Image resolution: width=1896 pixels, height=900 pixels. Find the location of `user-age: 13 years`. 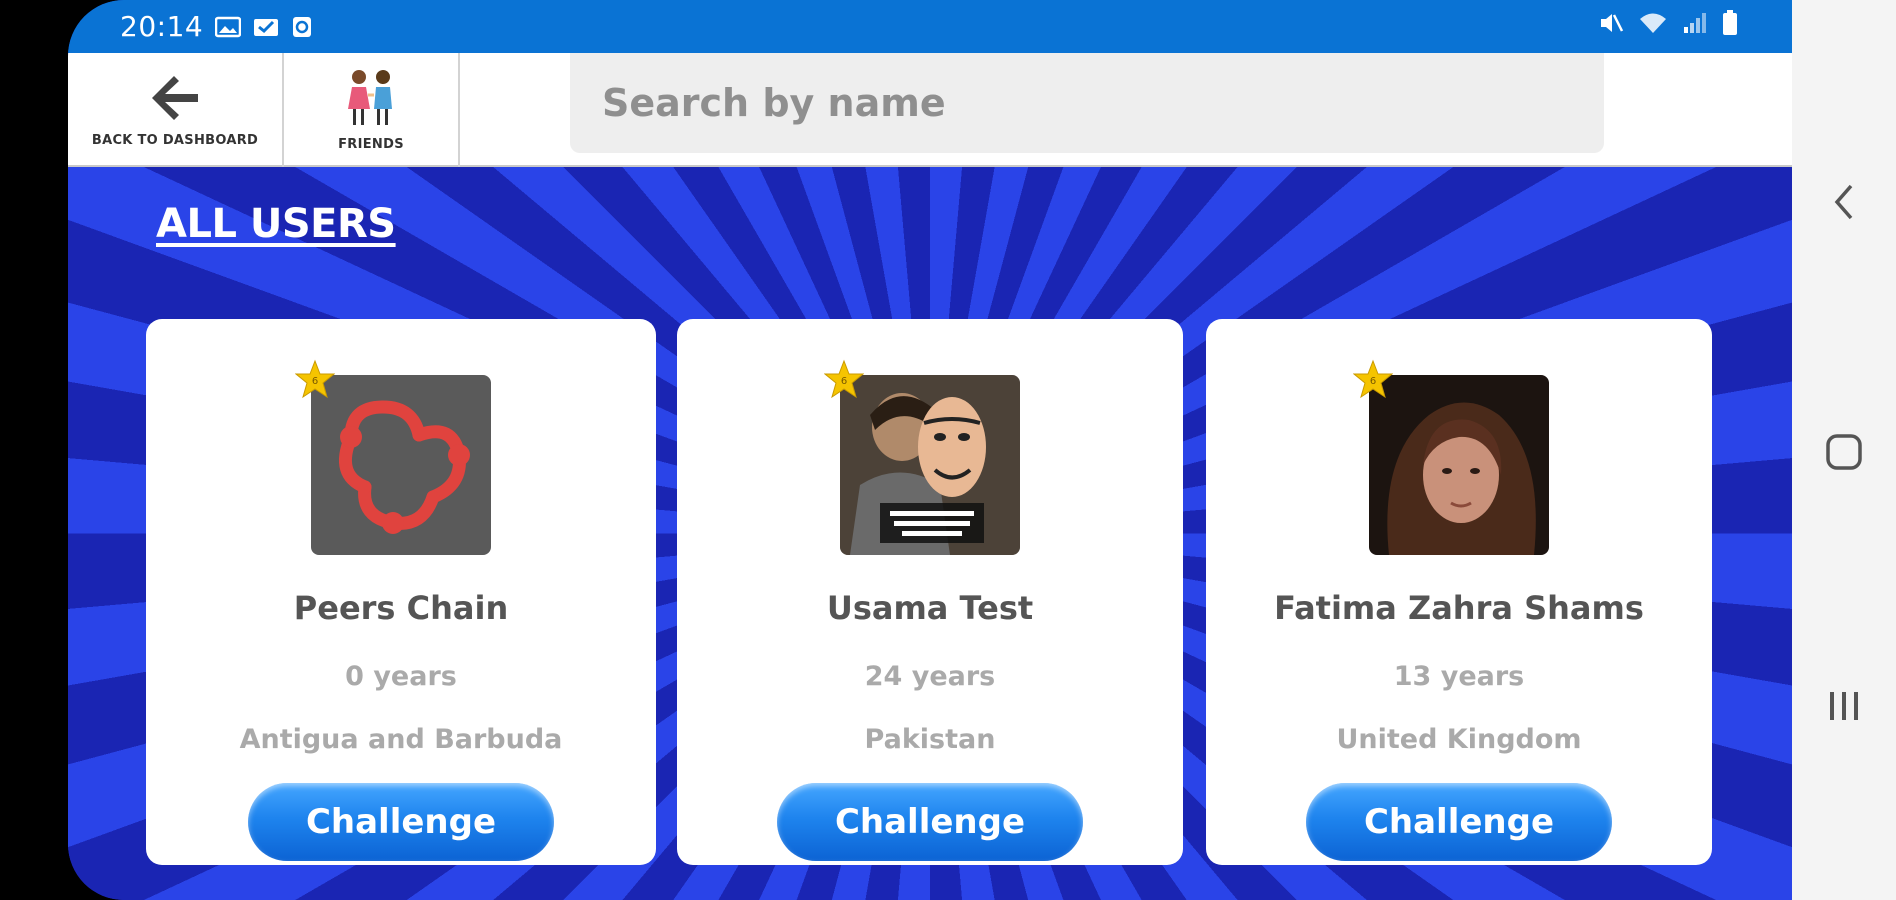

user-age: 13 years is located at coordinates (1459, 676).